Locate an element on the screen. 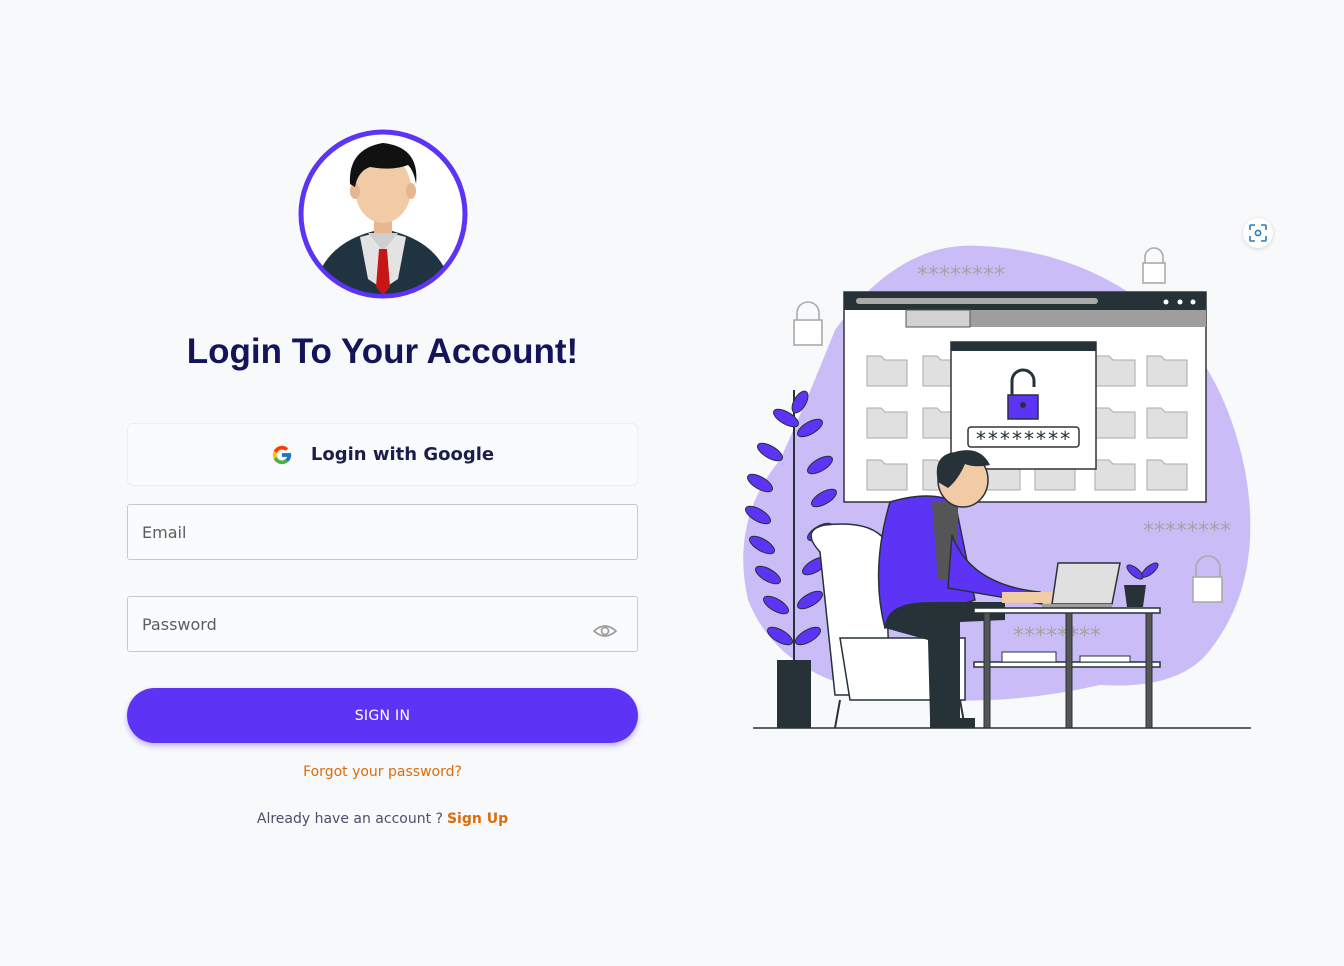 This screenshot has height=966, width=1344. sign-up-link: Sign Up is located at coordinates (477, 819).